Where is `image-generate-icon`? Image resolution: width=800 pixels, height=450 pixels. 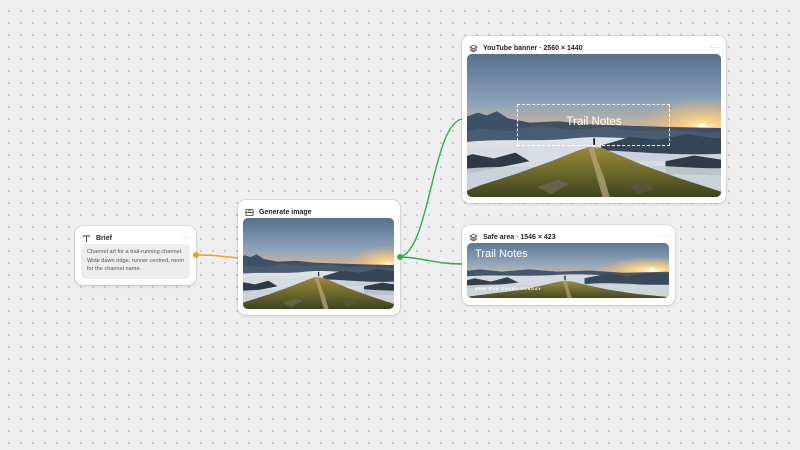 image-generate-icon is located at coordinates (249, 212).